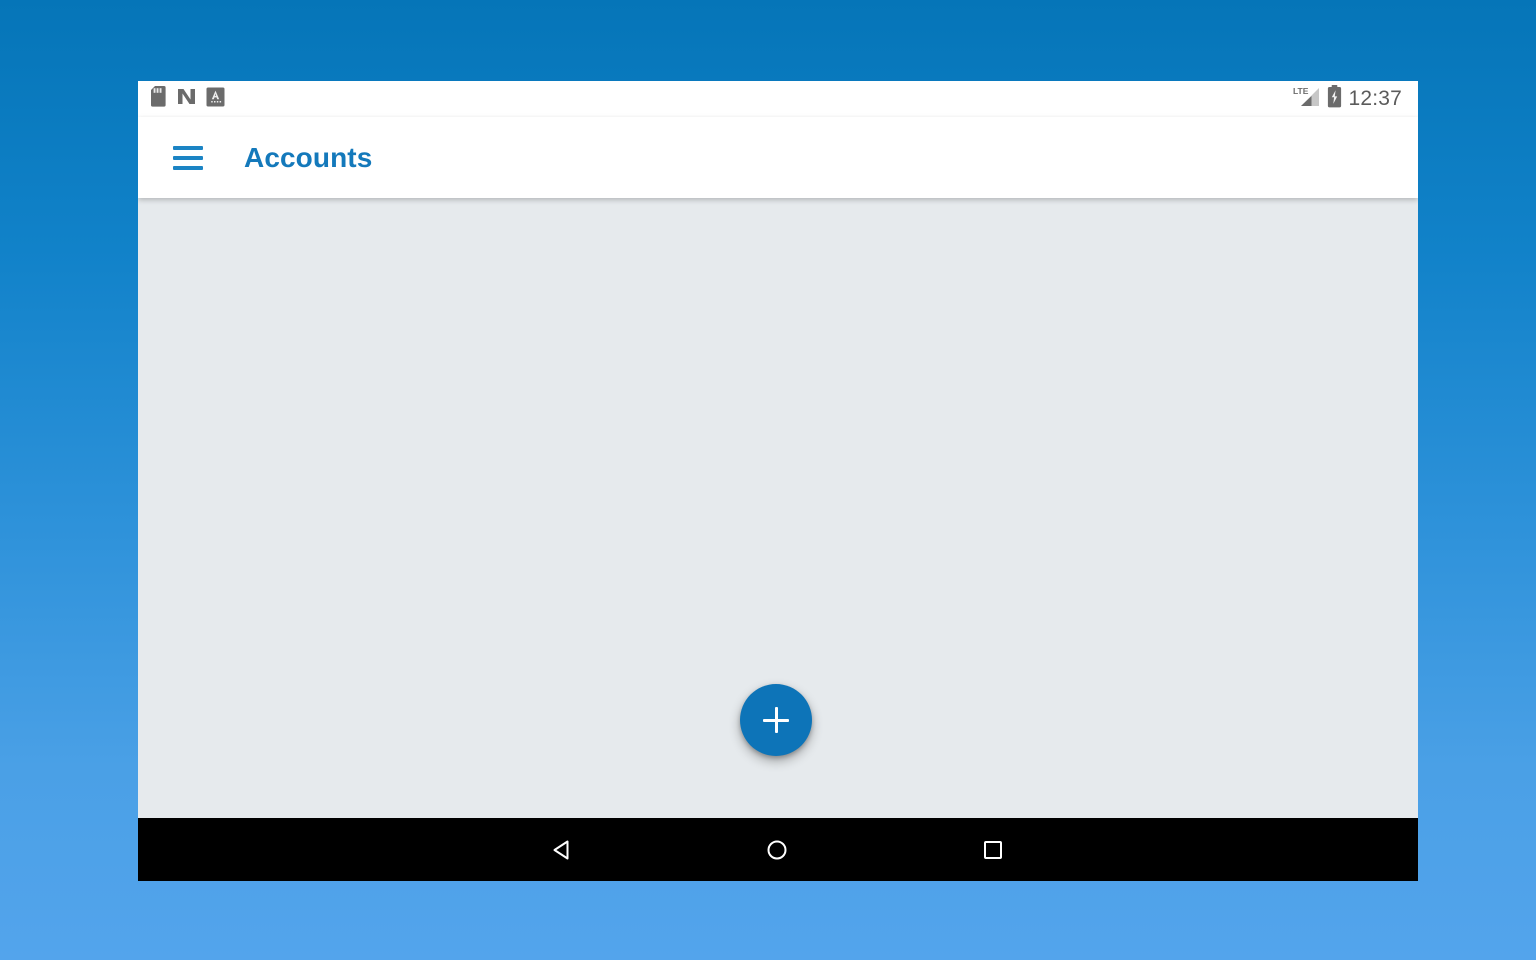  I want to click on status-bar-left-icons, so click(187, 99).